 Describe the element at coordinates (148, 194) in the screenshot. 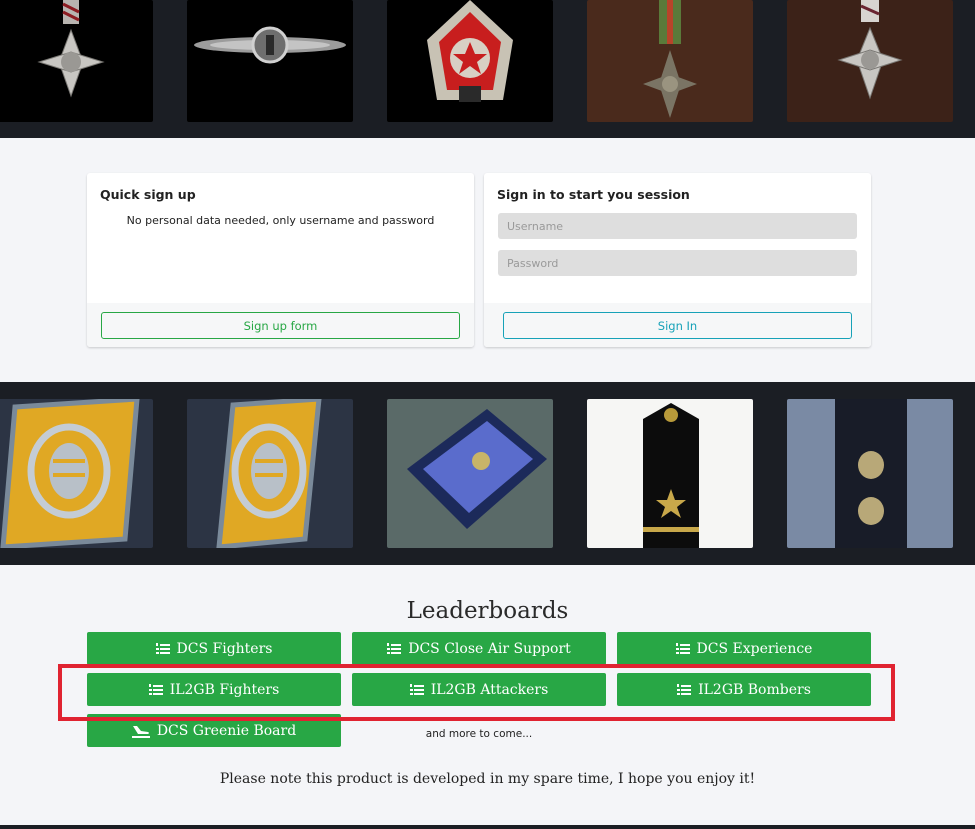

I see `quick-signup-title: Quick sign up` at that location.